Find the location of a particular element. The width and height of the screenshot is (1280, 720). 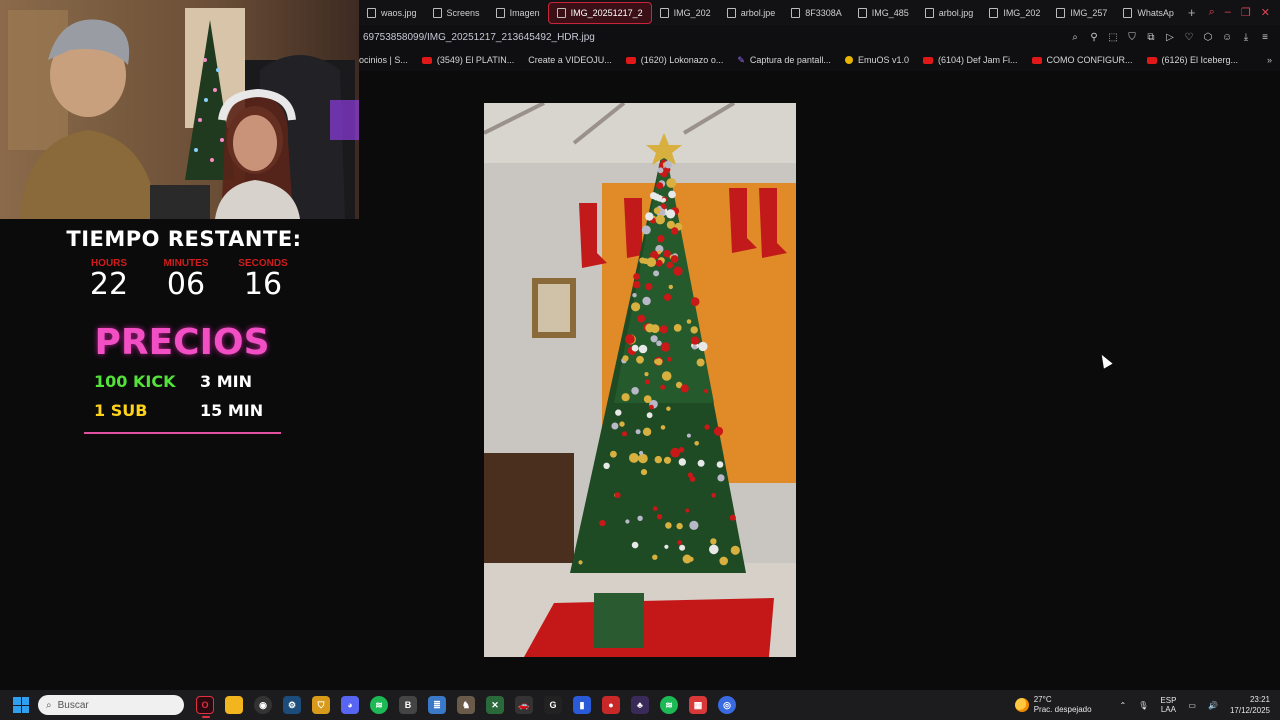

menu-icon: ≡ is located at coordinates (1265, 37).